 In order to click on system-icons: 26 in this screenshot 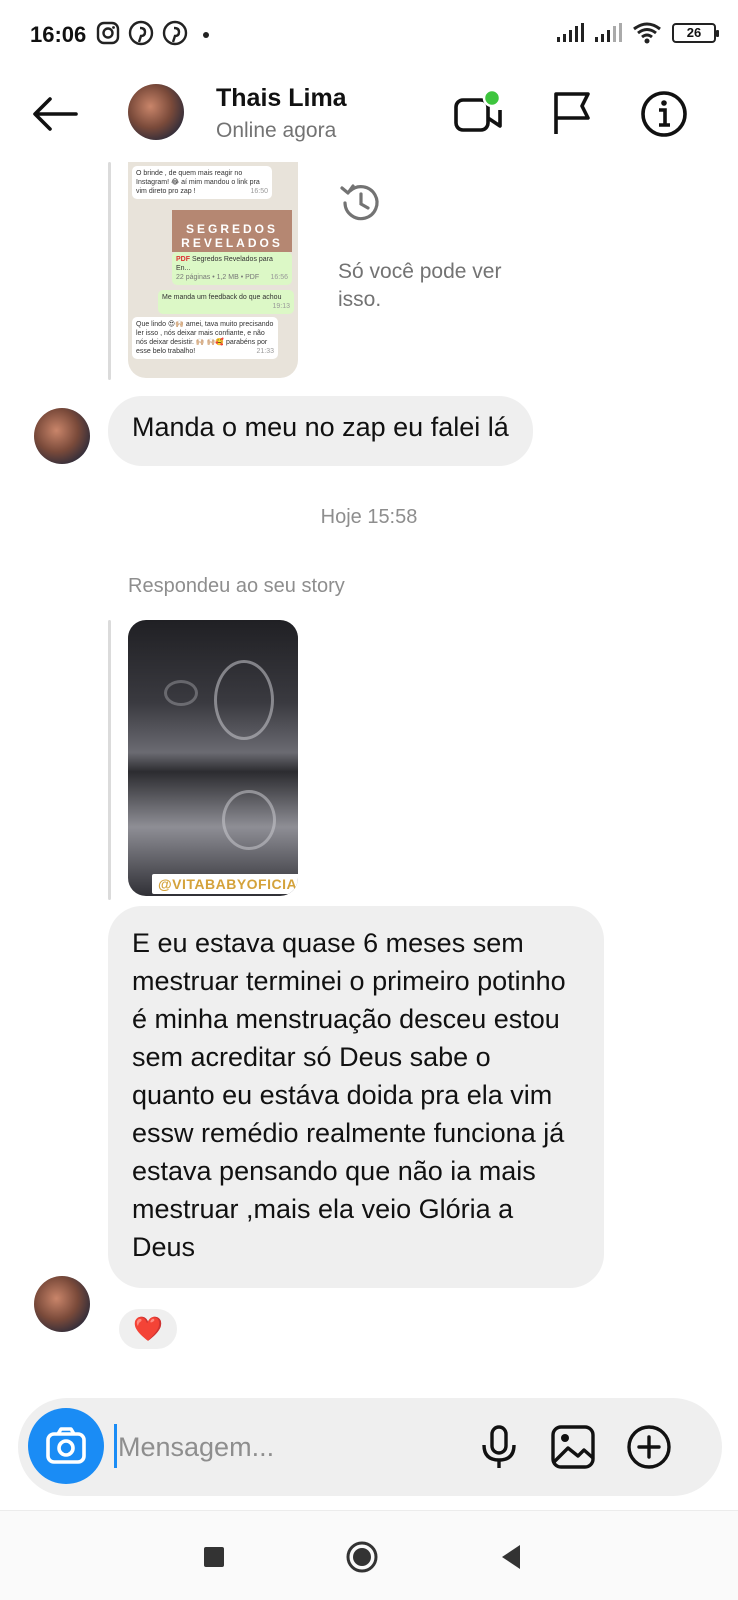, I will do `click(637, 33)`.